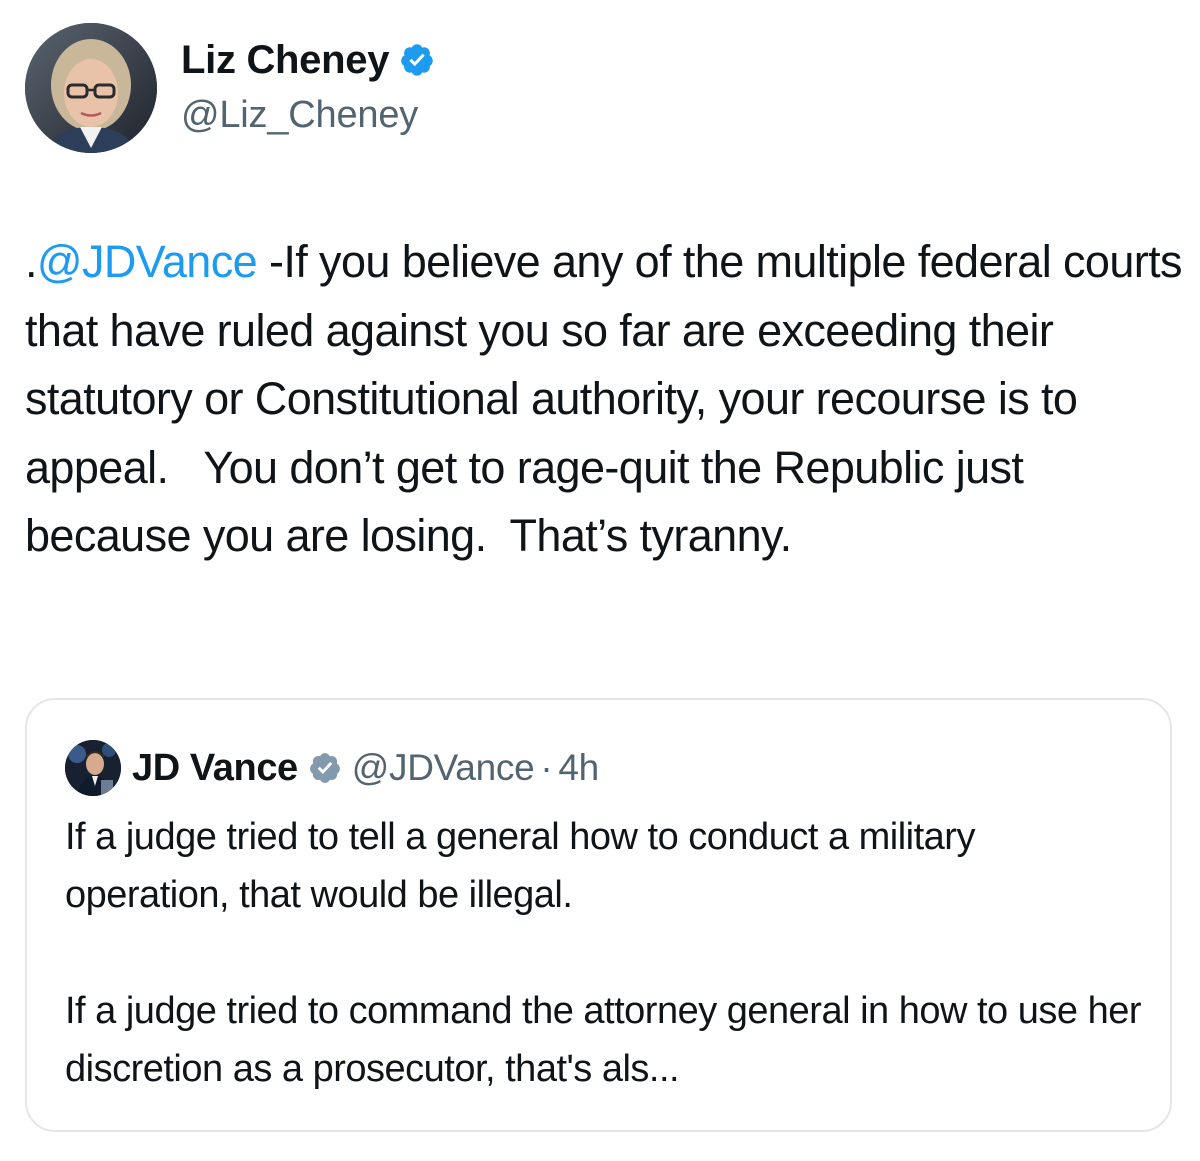 Image resolution: width=1200 pixels, height=1161 pixels. I want to click on quoted-author-avatar-image, so click(93, 768).